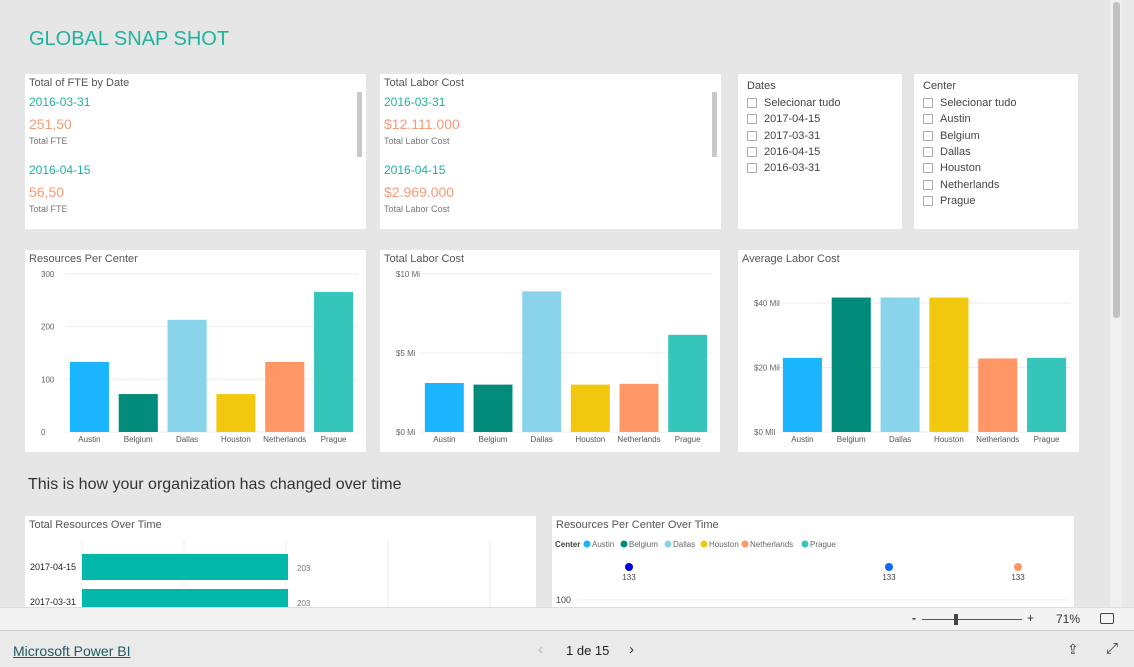 The width and height of the screenshot is (1134, 667). I want to click on y-tick-label: 0, so click(43, 432).